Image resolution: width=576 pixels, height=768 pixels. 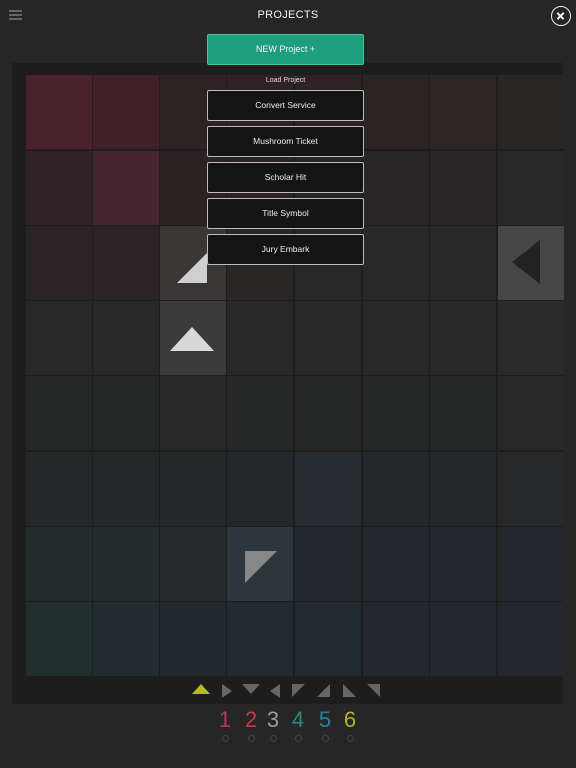 I want to click on pad-number: 5, so click(x=325, y=720).